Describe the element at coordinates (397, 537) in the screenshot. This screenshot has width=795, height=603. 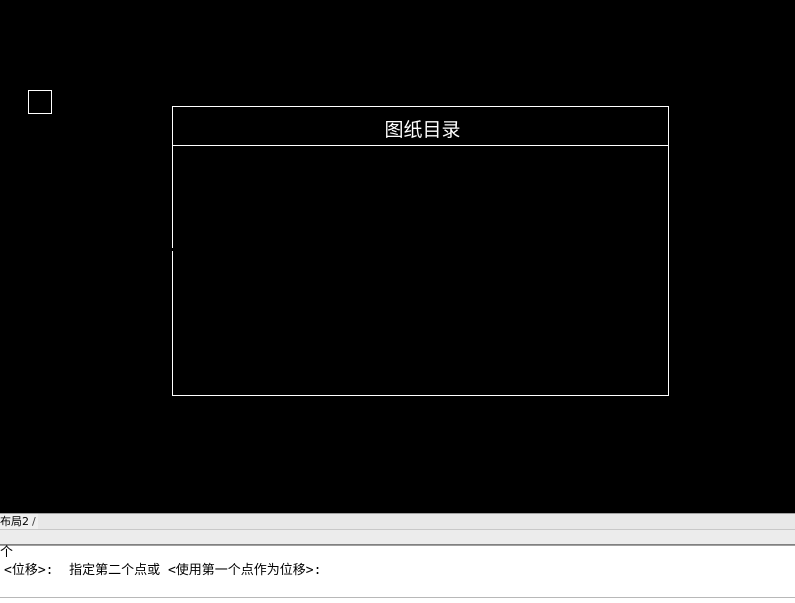
I see `horizontal-scrollbar` at that location.